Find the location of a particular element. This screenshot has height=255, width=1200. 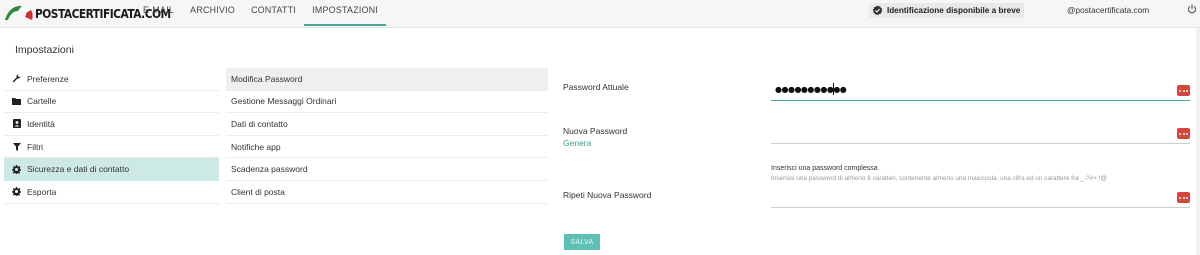

save-button: SALVA is located at coordinates (582, 242).